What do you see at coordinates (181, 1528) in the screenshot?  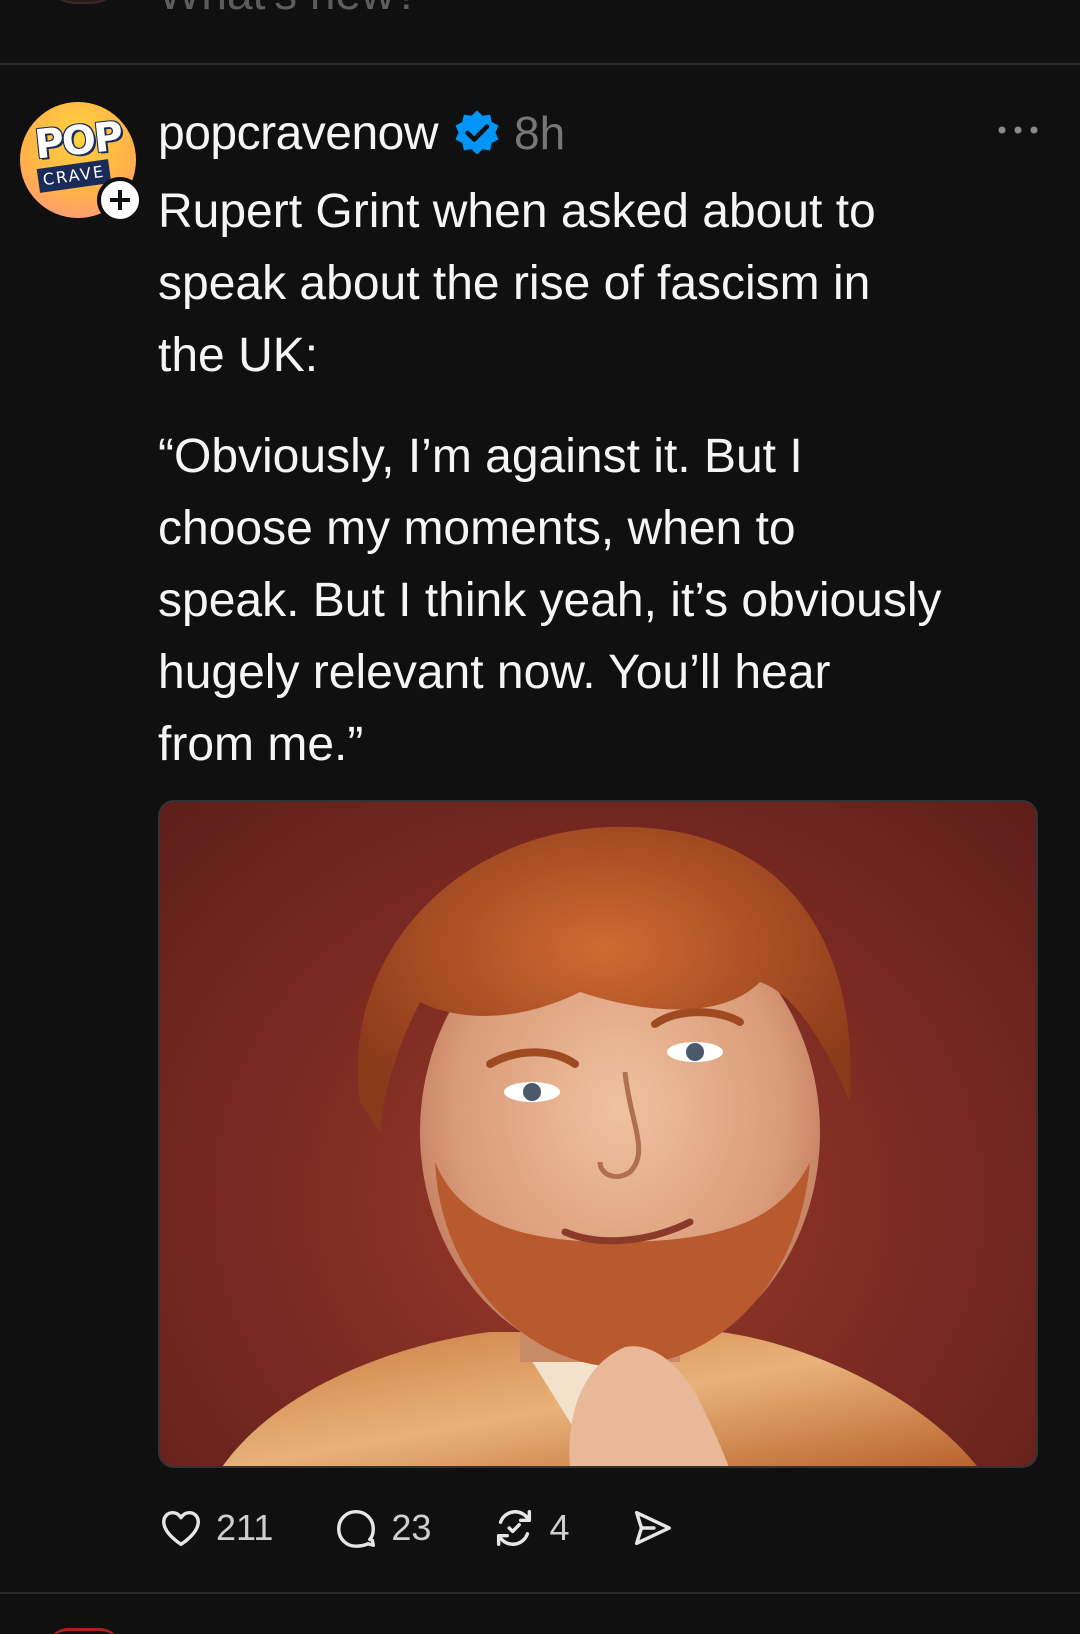 I see `heart-icon` at bounding box center [181, 1528].